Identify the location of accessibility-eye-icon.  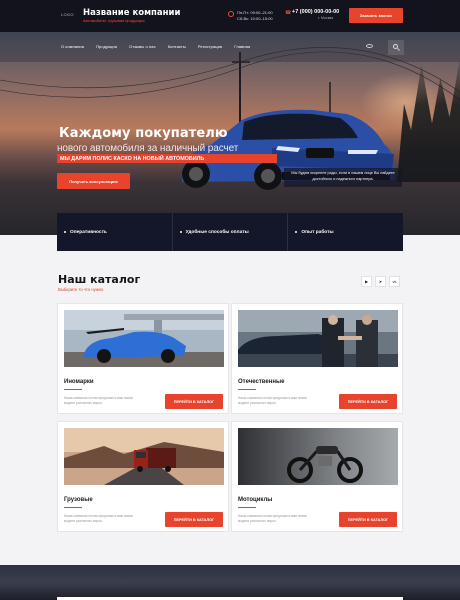
(369, 46).